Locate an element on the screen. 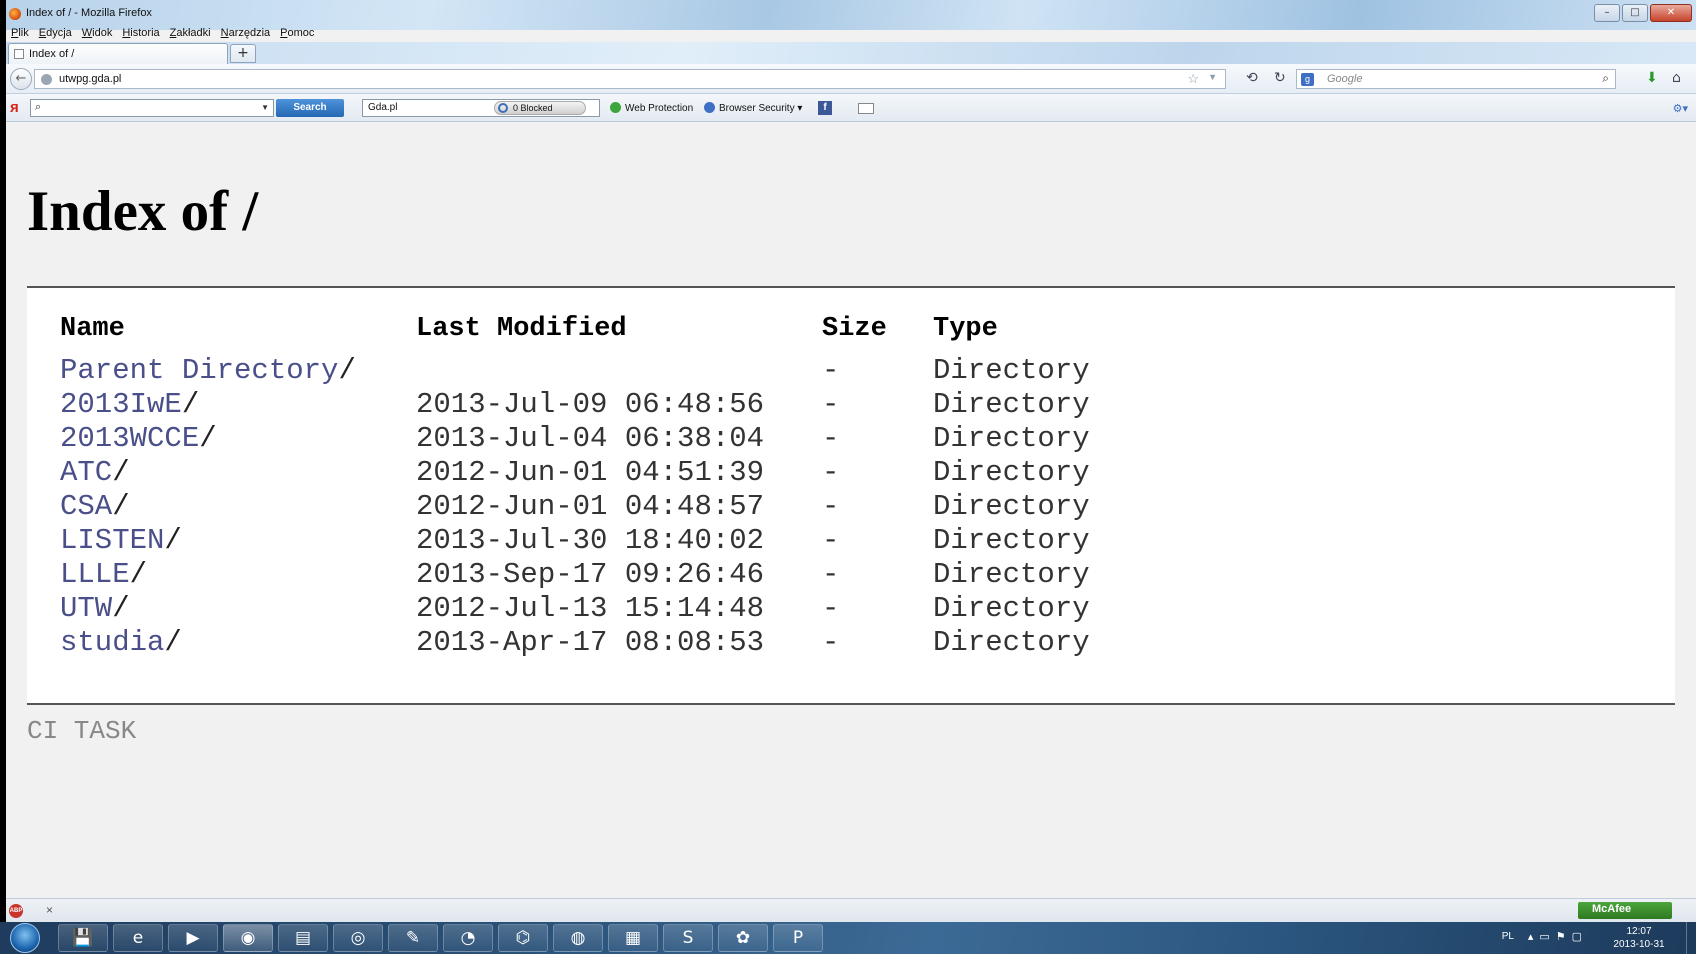 The width and height of the screenshot is (1696, 954). menu-pomoc: Pomoc is located at coordinates (297, 33).